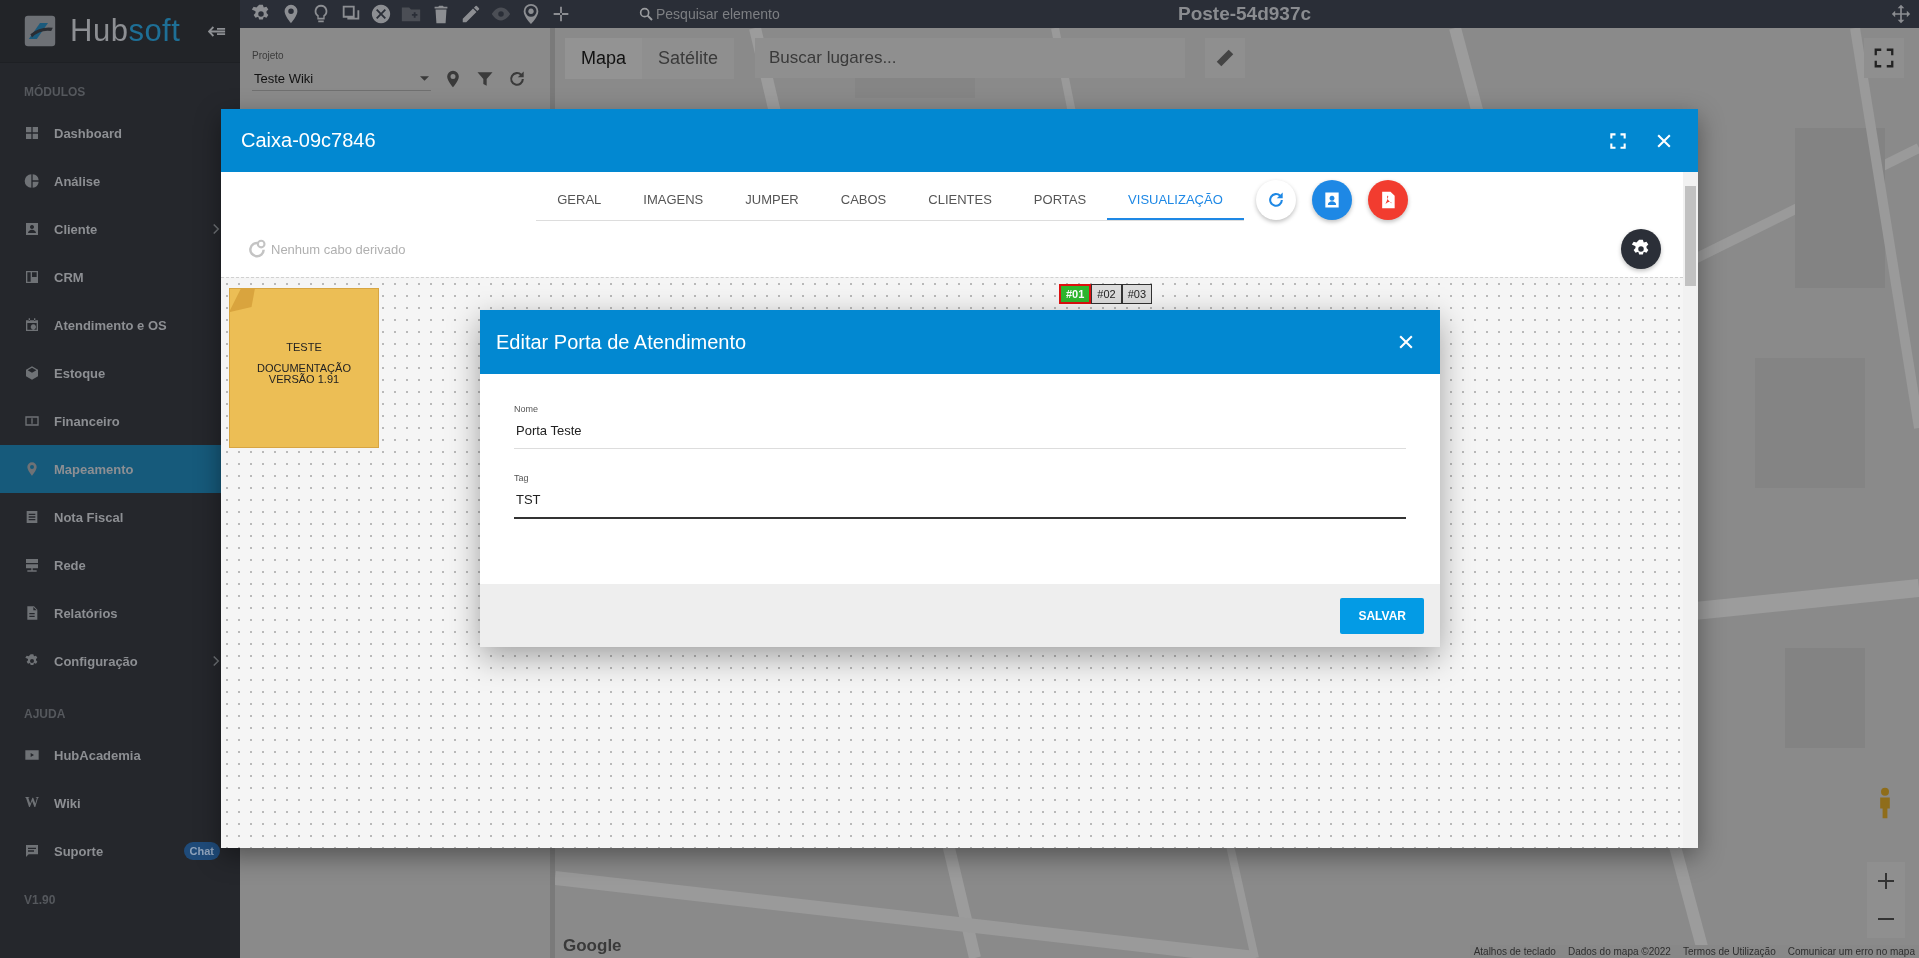 This screenshot has height=958, width=1919. Describe the element at coordinates (32, 755) in the screenshot. I see `play-icon` at that location.